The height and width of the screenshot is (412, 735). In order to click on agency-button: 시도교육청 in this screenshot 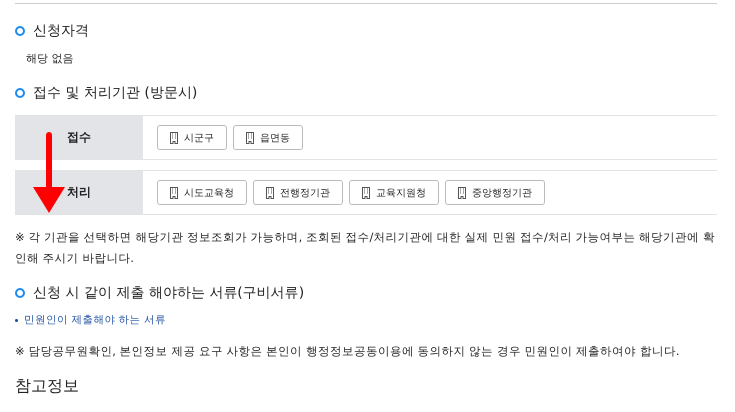, I will do `click(202, 192)`.